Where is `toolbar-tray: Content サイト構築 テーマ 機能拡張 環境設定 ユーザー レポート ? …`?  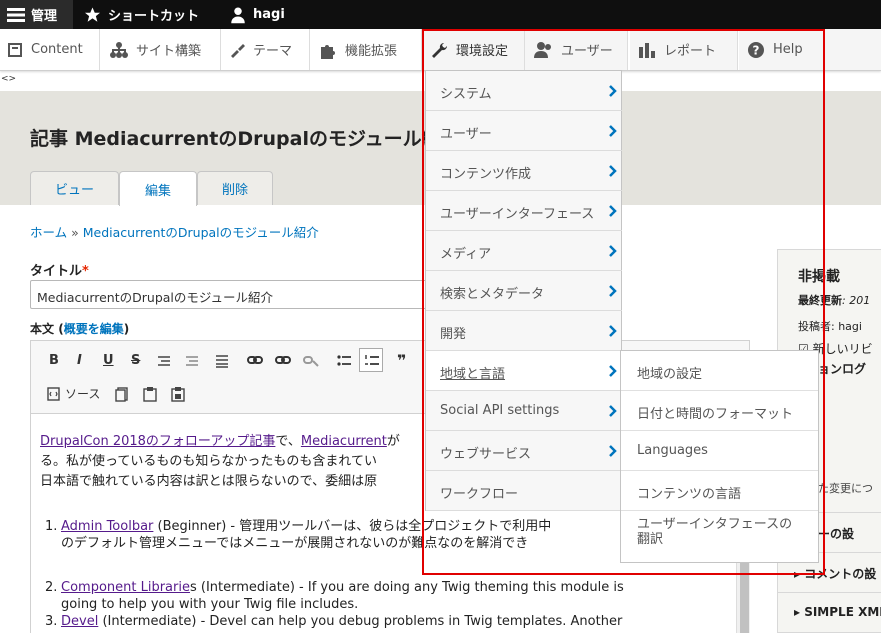
toolbar-tray: Content サイト構築 テーマ 機能拡張 環境設定 ユーザー レポート ? … is located at coordinates (440, 50).